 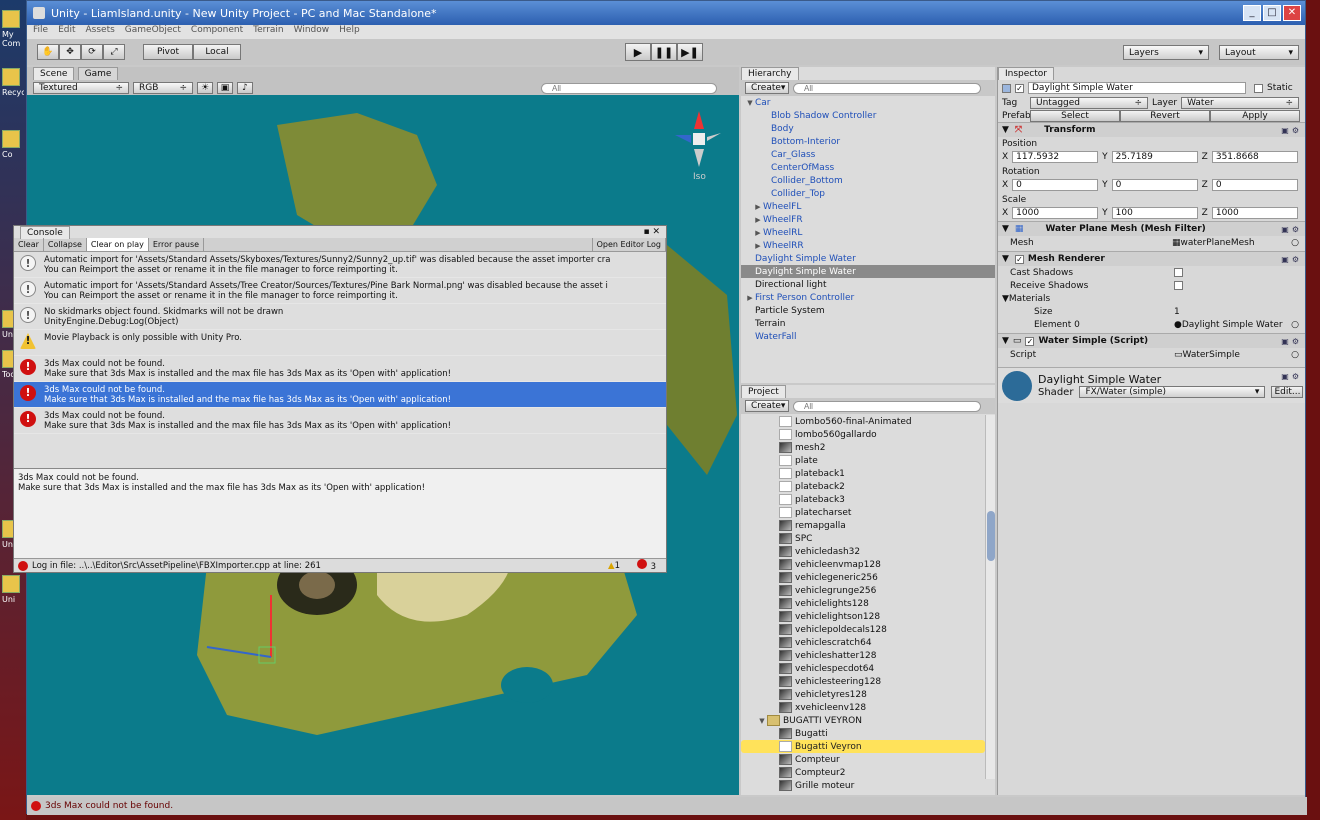 What do you see at coordinates (868, 167) in the screenshot?
I see `hierarchy-item: CenterOfMass` at bounding box center [868, 167].